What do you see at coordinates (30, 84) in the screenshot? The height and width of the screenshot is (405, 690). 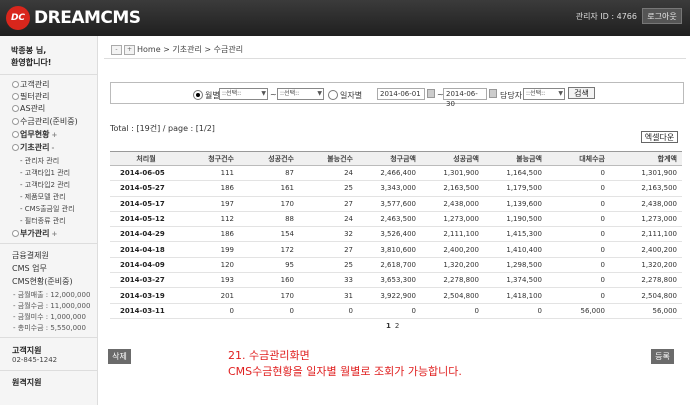 I see `menu-customer: 고객관리` at bounding box center [30, 84].